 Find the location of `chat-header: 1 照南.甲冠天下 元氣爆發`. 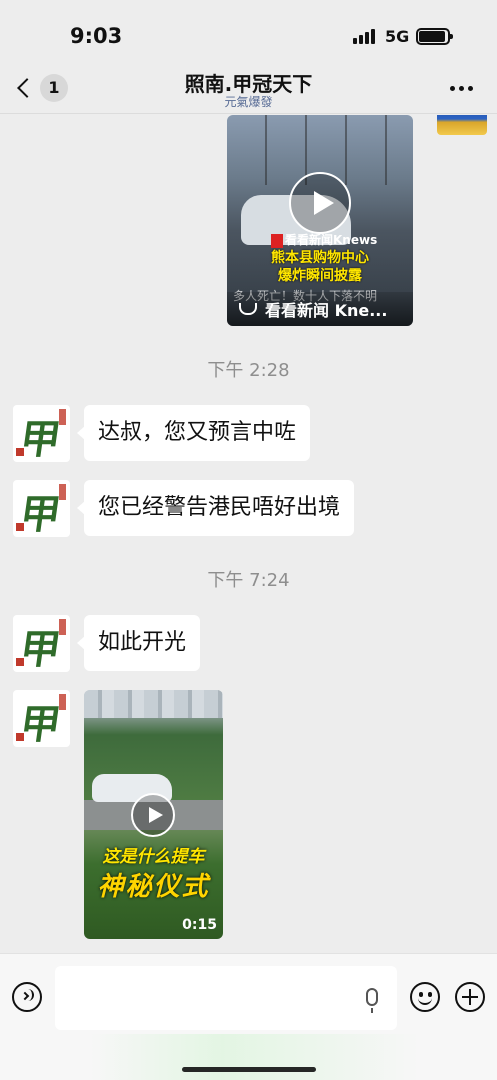

chat-header: 1 照南.甲冠天下 元氣爆發 is located at coordinates (248, 90).